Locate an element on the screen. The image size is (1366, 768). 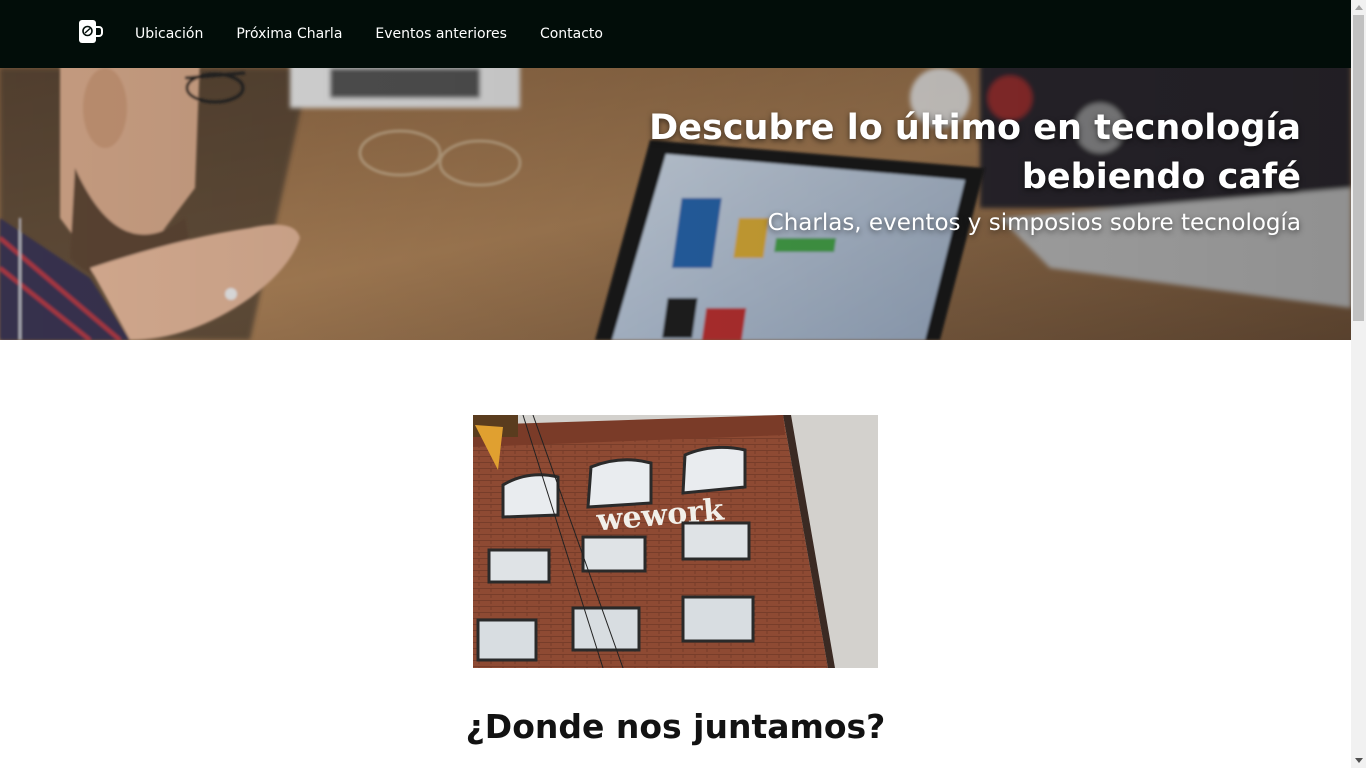
scroll-up-arrow-icon is located at coordinates (1358, 7).